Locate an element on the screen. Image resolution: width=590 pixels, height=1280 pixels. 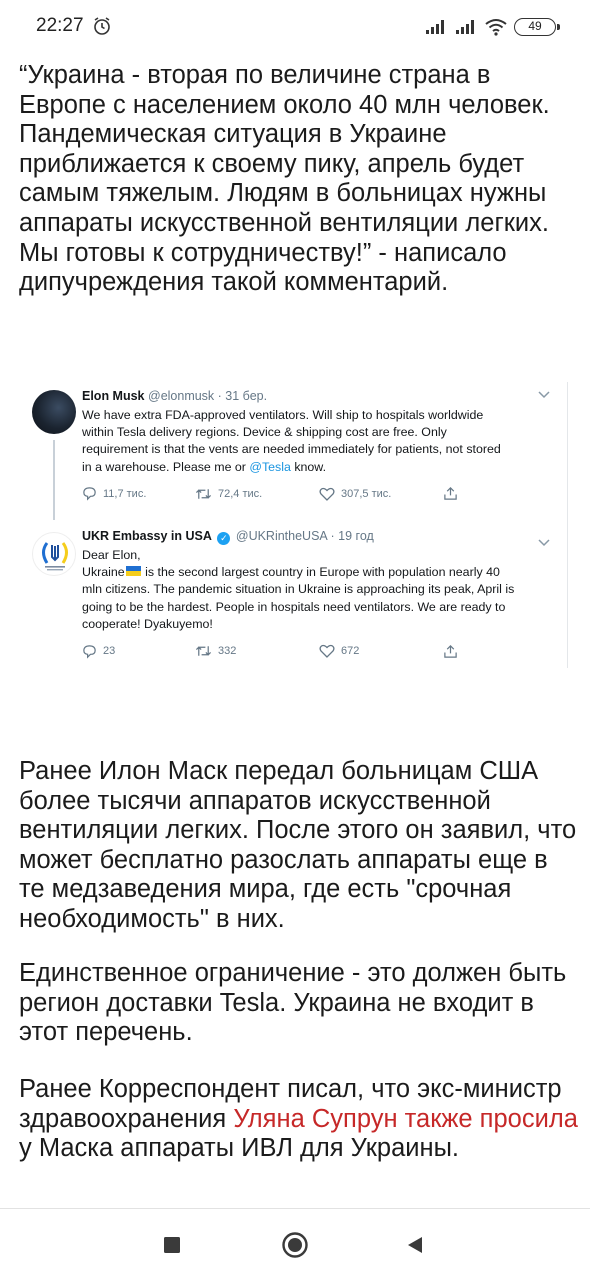
retweet-action: 332 is located at coordinates (257, 651).